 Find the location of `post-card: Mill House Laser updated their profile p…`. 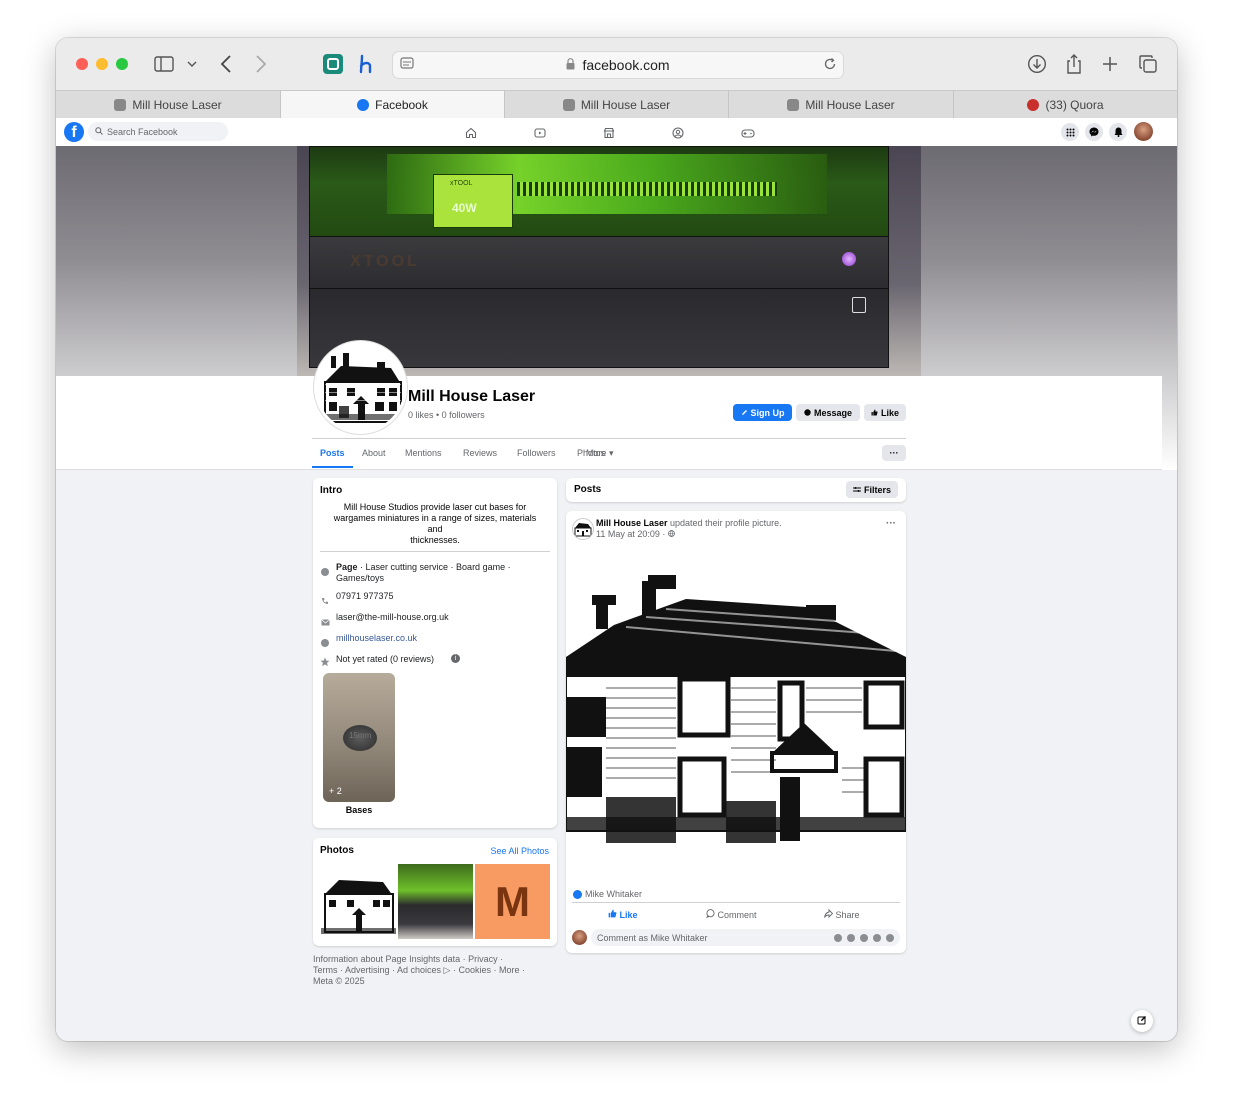

post-card: Mill House Laser updated their profile p… is located at coordinates (736, 732).